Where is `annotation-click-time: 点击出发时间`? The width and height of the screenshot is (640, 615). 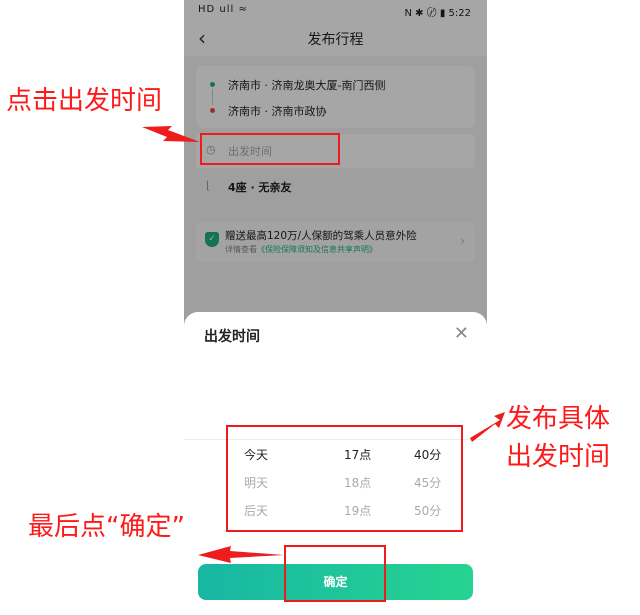 annotation-click-time: 点击出发时间 is located at coordinates (84, 101).